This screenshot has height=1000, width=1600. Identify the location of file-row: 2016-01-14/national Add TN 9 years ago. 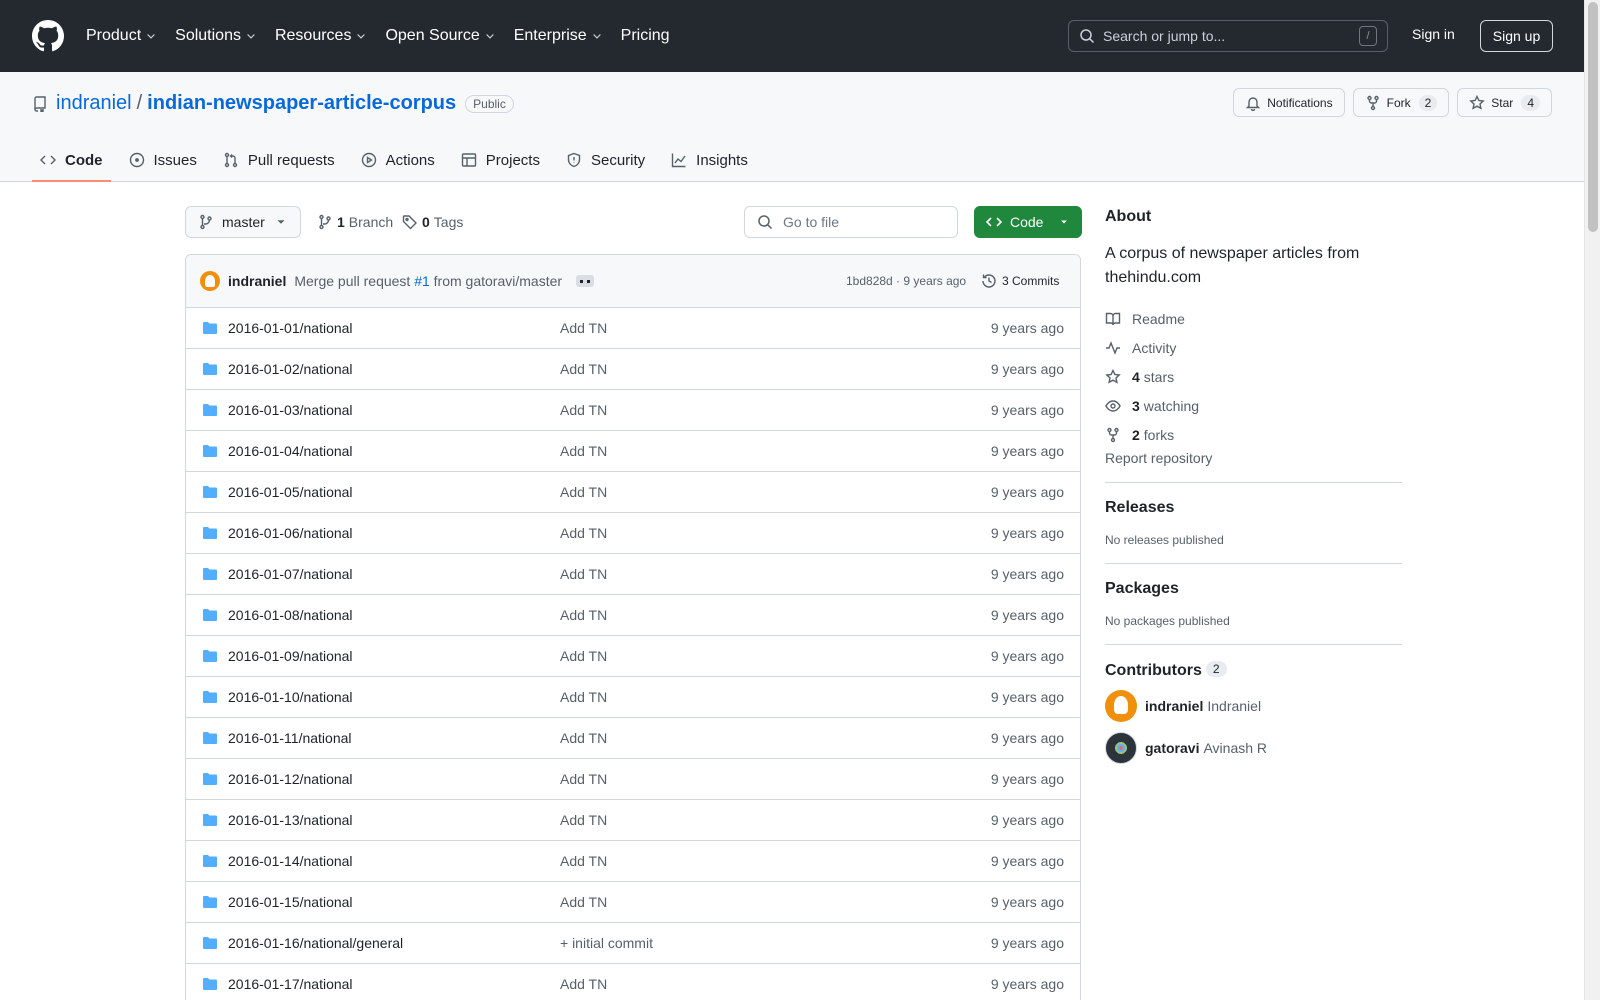
(633, 861).